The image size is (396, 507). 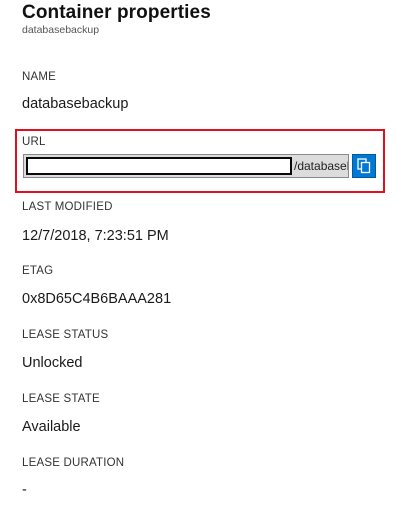 I want to click on url-field: /databasebackup, so click(x=186, y=166).